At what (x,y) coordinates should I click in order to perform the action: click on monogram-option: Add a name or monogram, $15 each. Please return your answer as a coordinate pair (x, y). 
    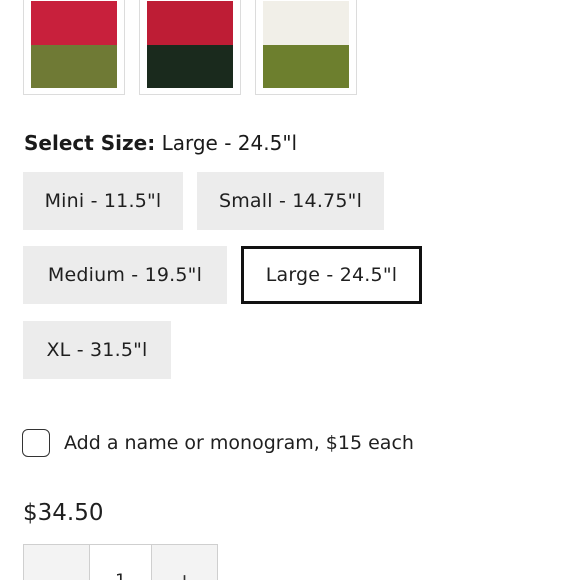
    Looking at the image, I should click on (218, 443).